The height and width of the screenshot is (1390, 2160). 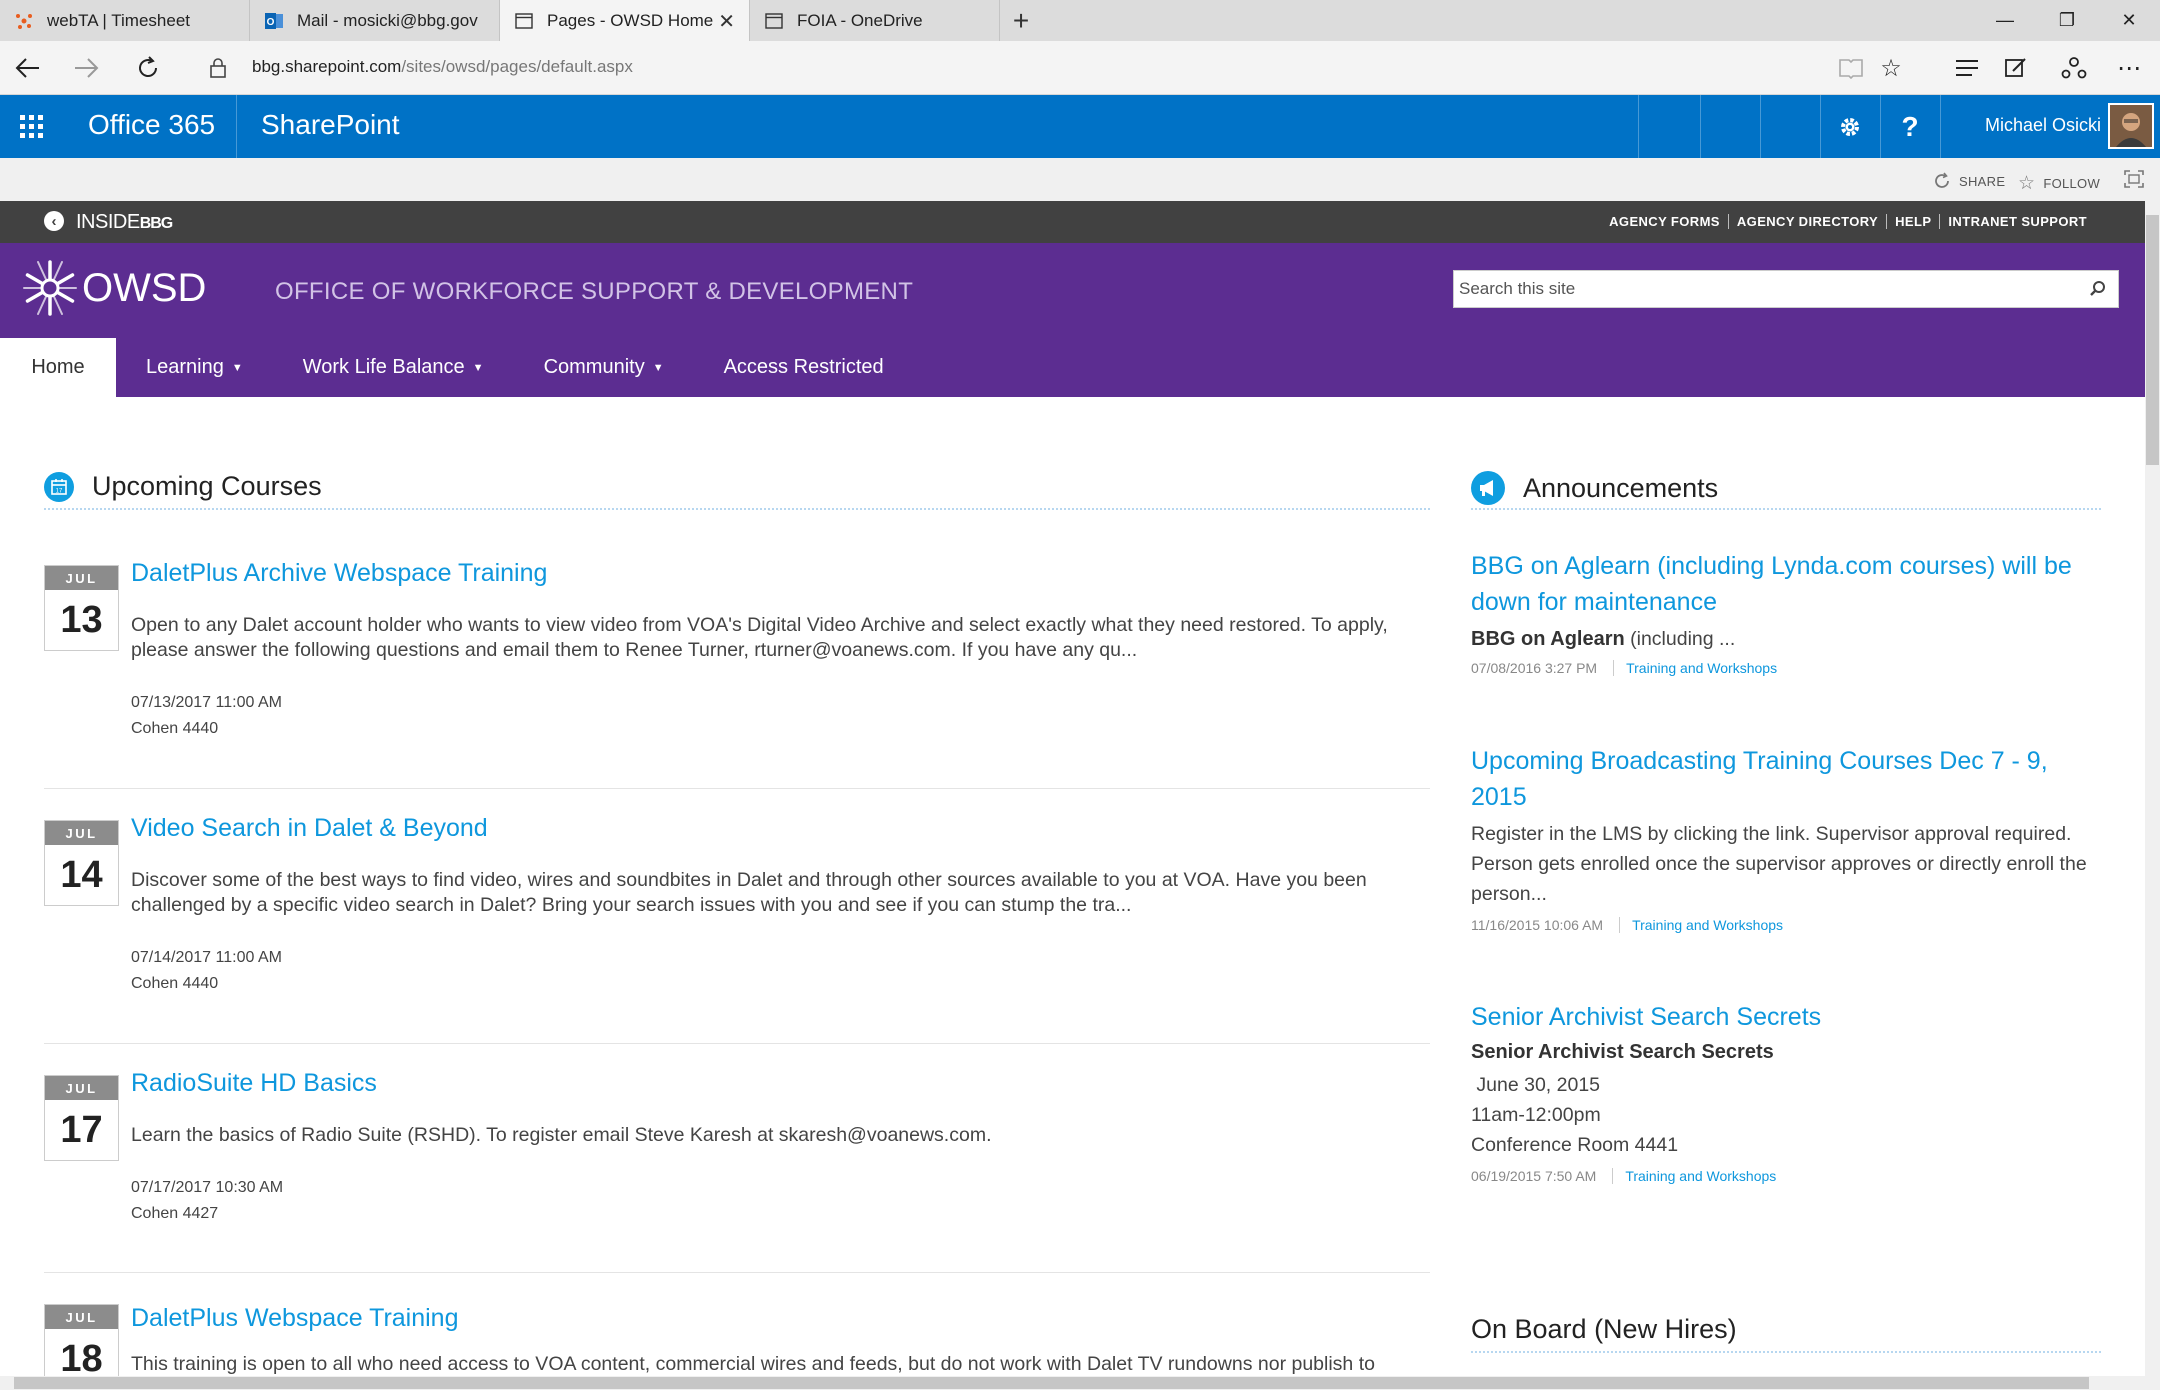 I want to click on outlook-icon: O, so click(x=274, y=21).